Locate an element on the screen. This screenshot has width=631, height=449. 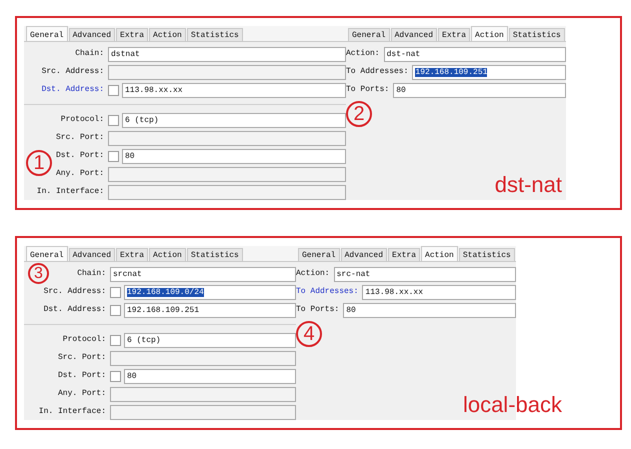
circled-number: 4 is located at coordinates (309, 334).